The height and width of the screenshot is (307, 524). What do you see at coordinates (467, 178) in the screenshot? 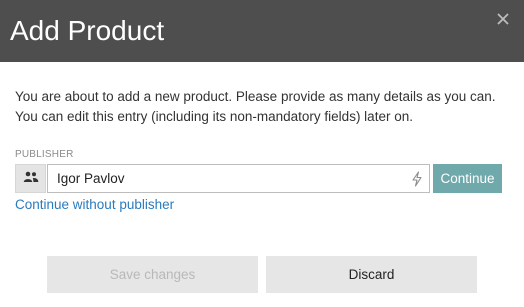
I see `continue-button: Continue` at bounding box center [467, 178].